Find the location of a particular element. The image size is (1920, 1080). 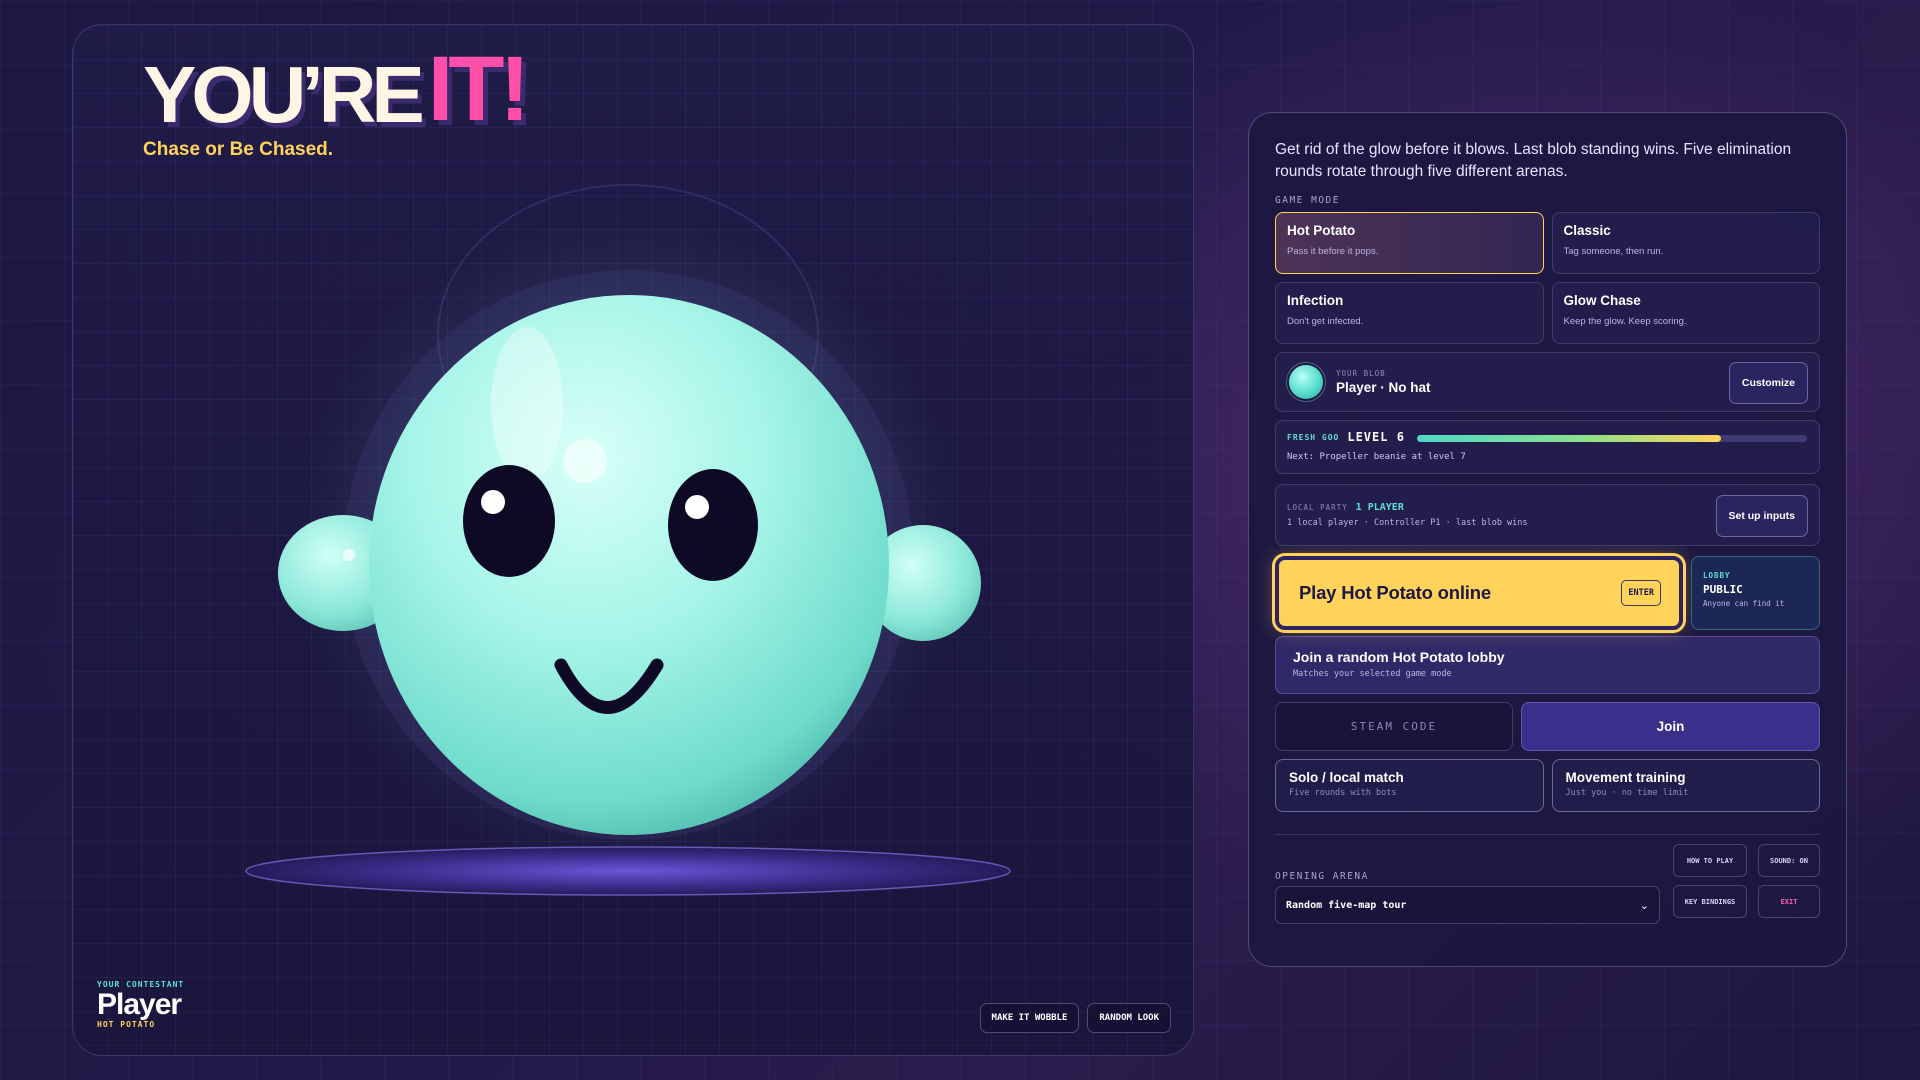

random-look-button: RANDOM LOOK is located at coordinates (1129, 1018).